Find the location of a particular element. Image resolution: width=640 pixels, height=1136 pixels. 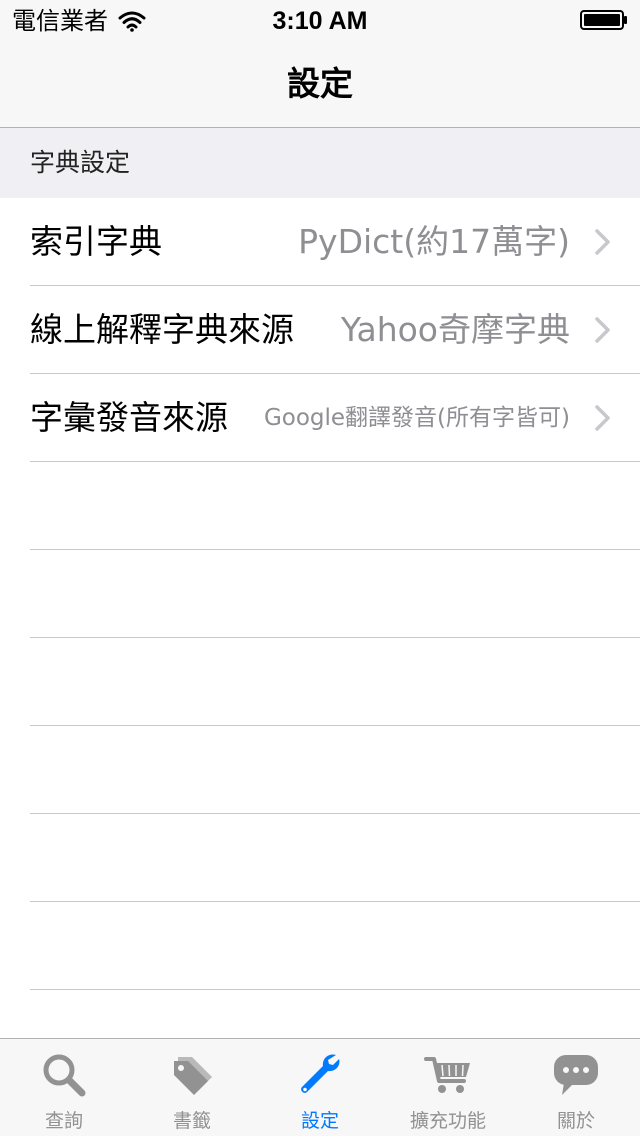

status-time: 3:10 AM is located at coordinates (320, 21).